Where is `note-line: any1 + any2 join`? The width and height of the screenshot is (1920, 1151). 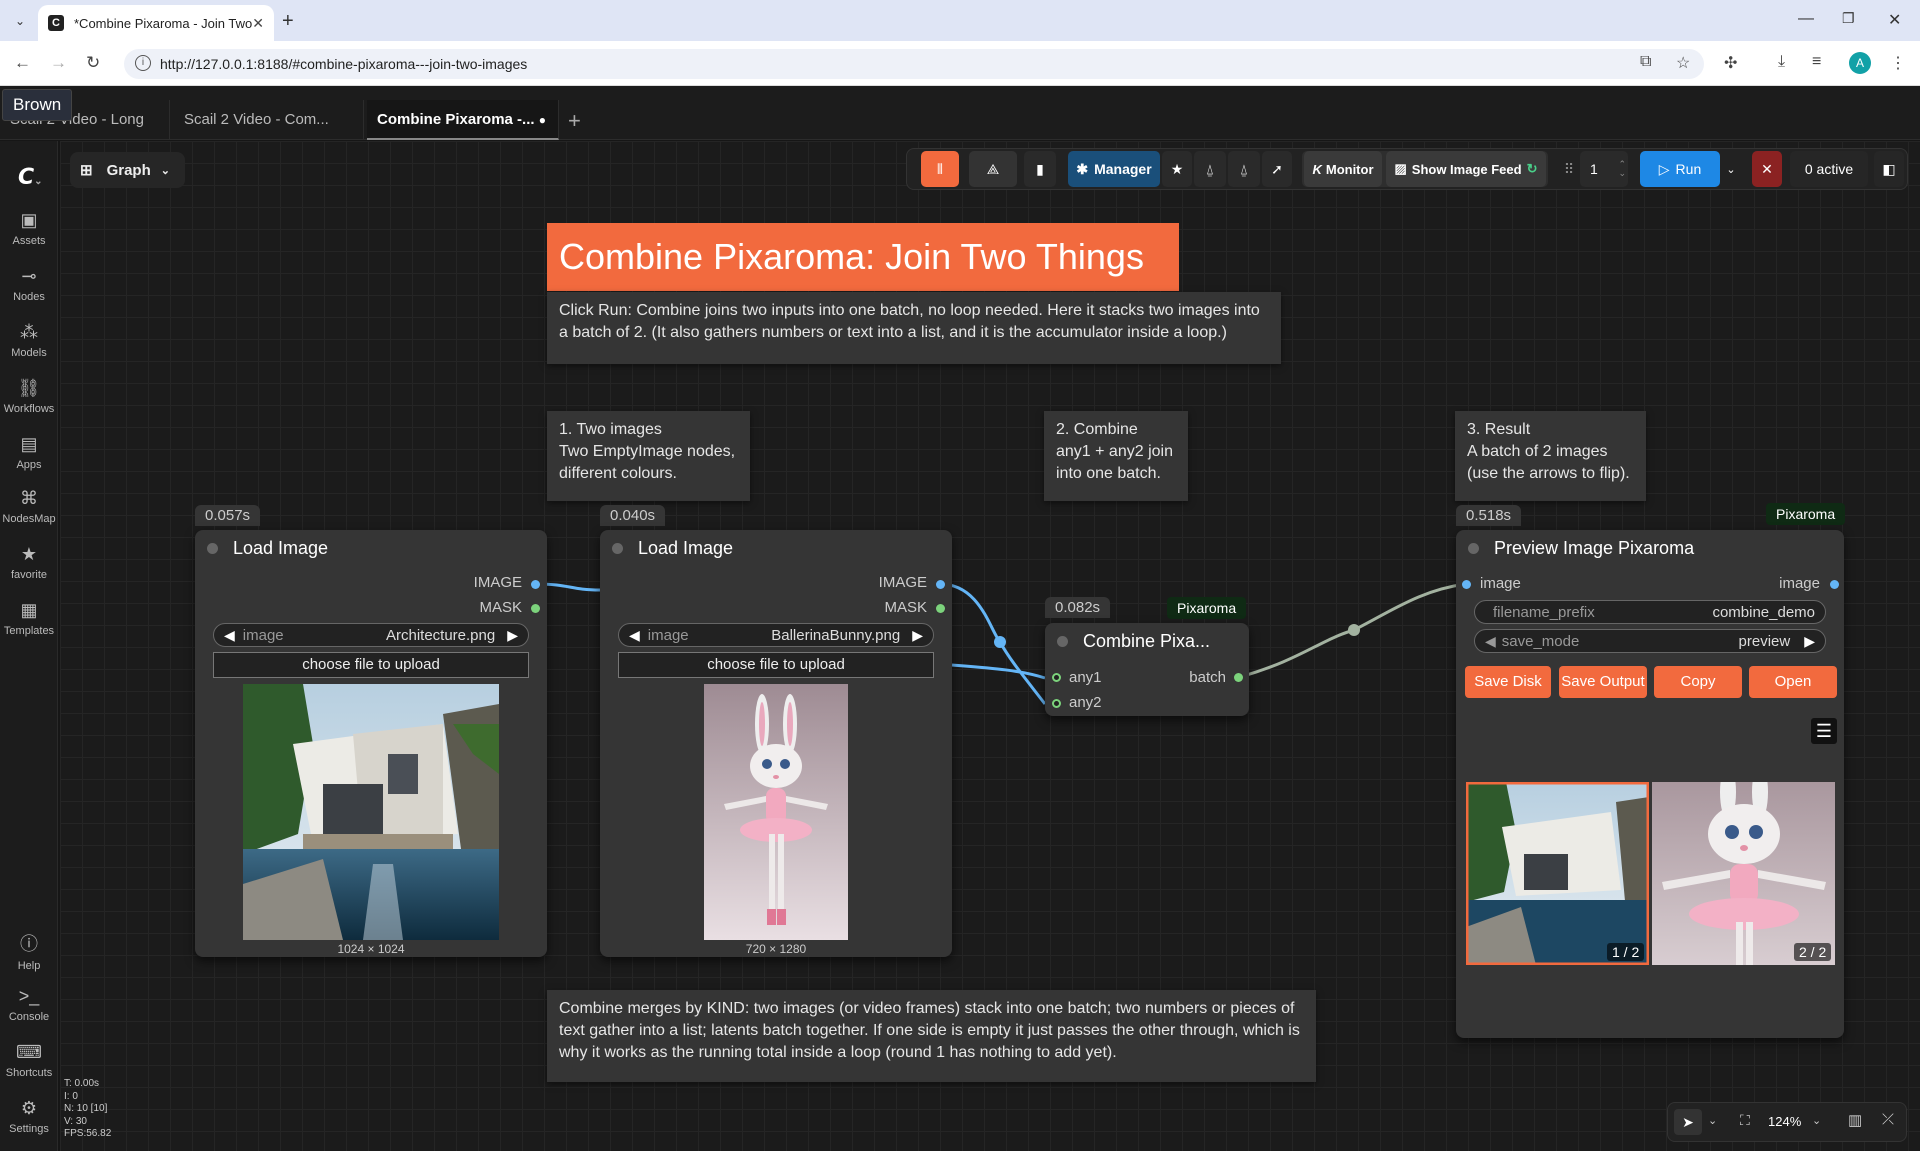
note-line: any1 + any2 join is located at coordinates (1114, 451).